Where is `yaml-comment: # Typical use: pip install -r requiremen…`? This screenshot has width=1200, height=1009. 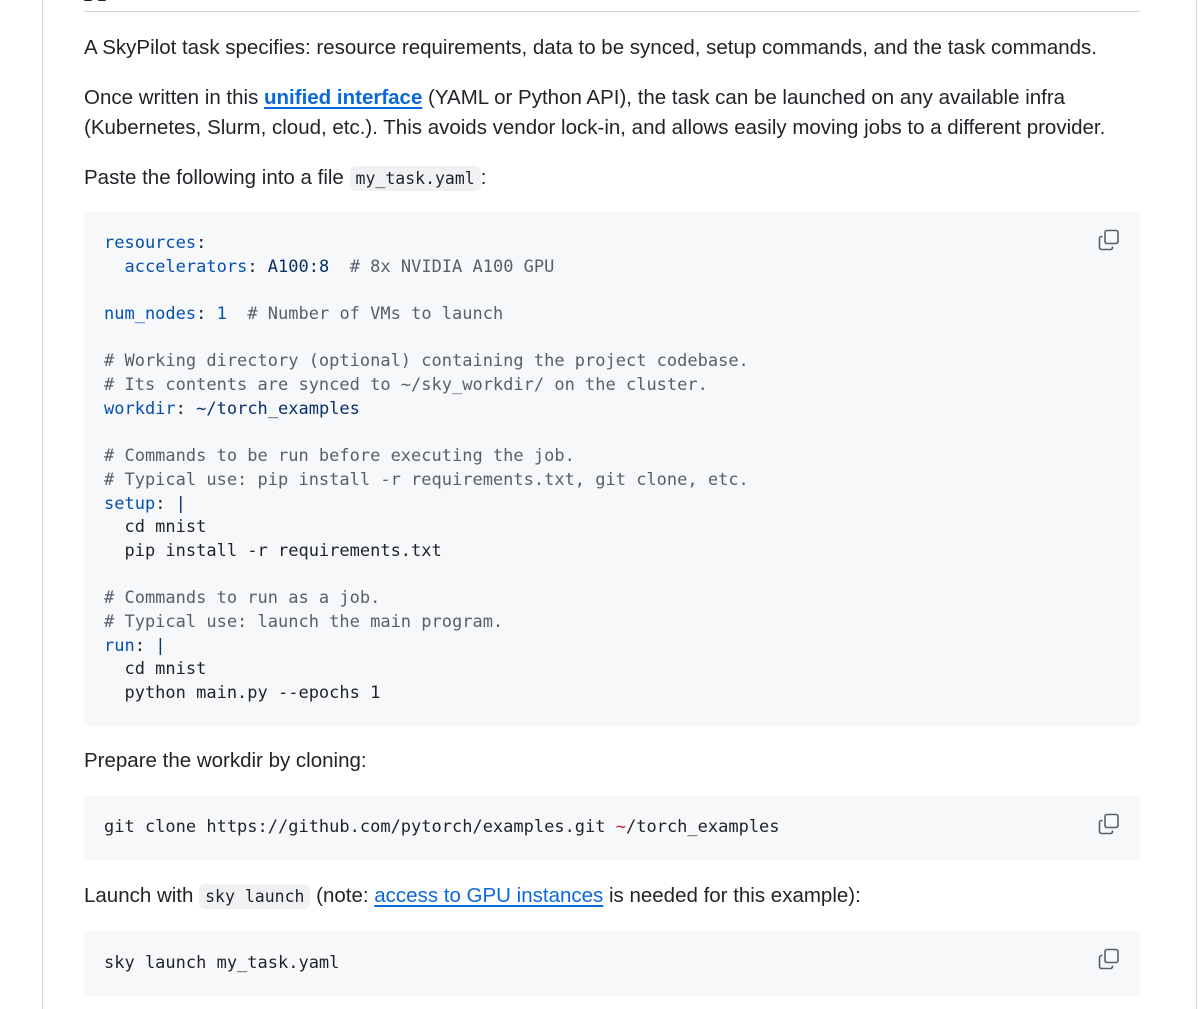 yaml-comment: # Typical use: pip install -r requiremen… is located at coordinates (426, 479).